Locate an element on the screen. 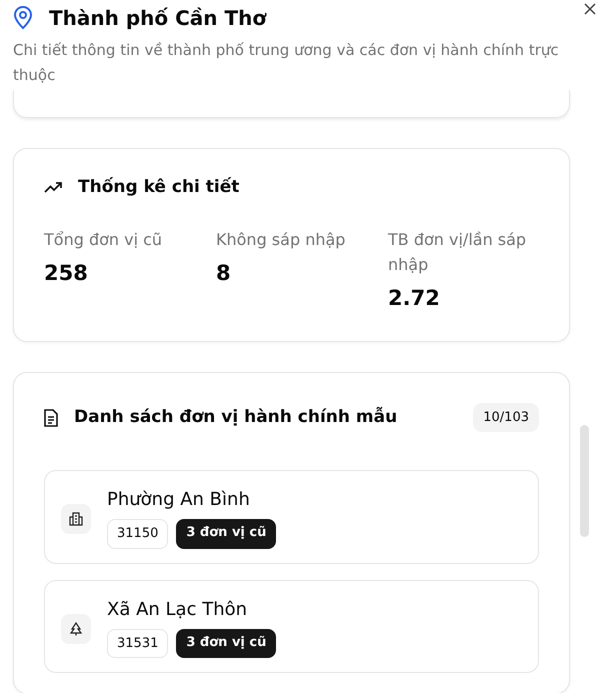 The width and height of the screenshot is (602, 693). location-pin-icon is located at coordinates (23, 18).